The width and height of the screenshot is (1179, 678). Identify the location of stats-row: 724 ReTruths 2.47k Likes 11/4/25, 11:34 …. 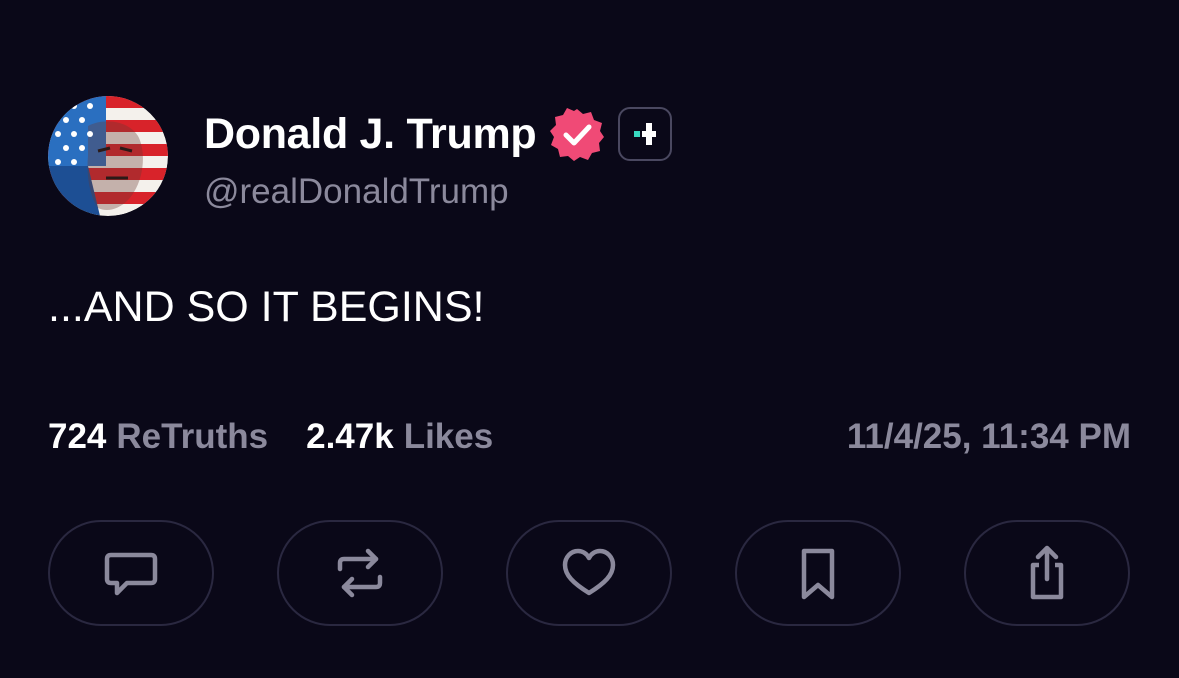
(589, 437).